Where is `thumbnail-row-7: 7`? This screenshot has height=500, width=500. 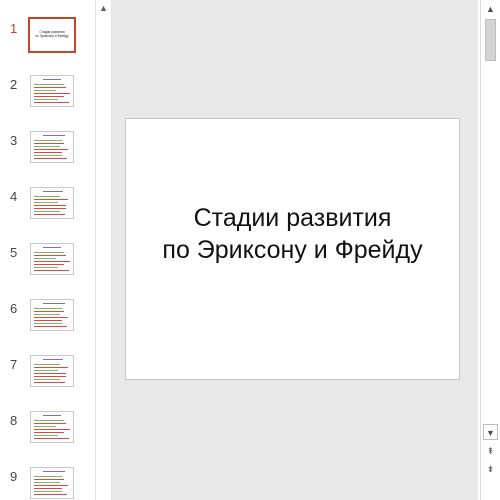
thumbnail-row-7: 7 is located at coordinates (45, 380).